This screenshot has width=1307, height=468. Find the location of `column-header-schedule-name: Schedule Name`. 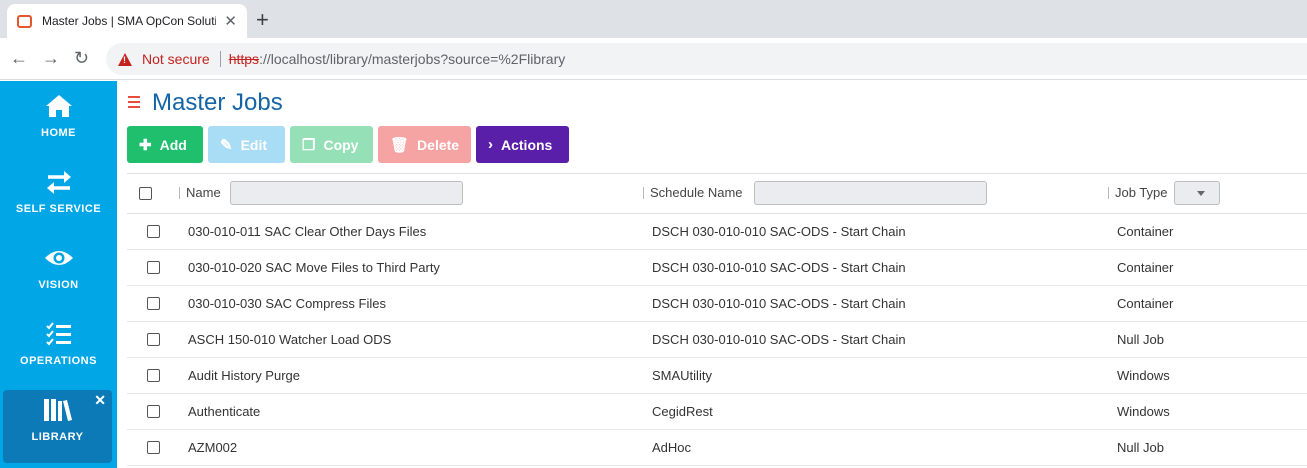

column-header-schedule-name: Schedule Name is located at coordinates (693, 192).